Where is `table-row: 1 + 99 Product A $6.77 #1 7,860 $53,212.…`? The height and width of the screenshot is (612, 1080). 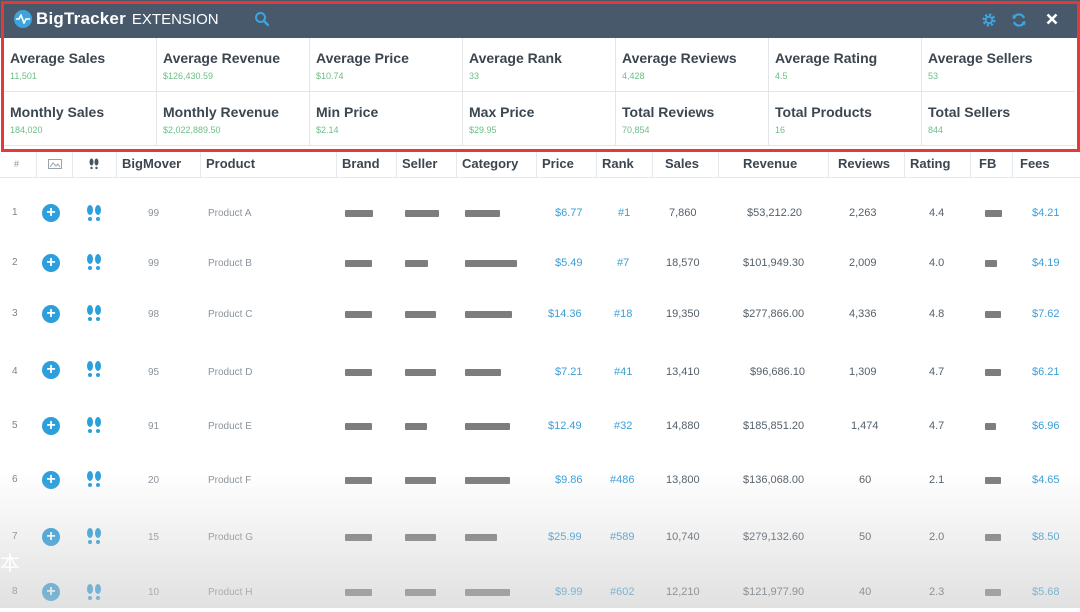
table-row: 1 + 99 Product A $6.77 #1 7,860 $53,212.… is located at coordinates (540, 213).